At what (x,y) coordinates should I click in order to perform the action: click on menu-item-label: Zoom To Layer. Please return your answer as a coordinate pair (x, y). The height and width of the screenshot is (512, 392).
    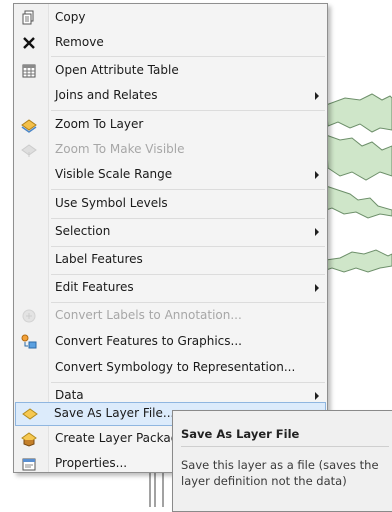
    Looking at the image, I should click on (99, 124).